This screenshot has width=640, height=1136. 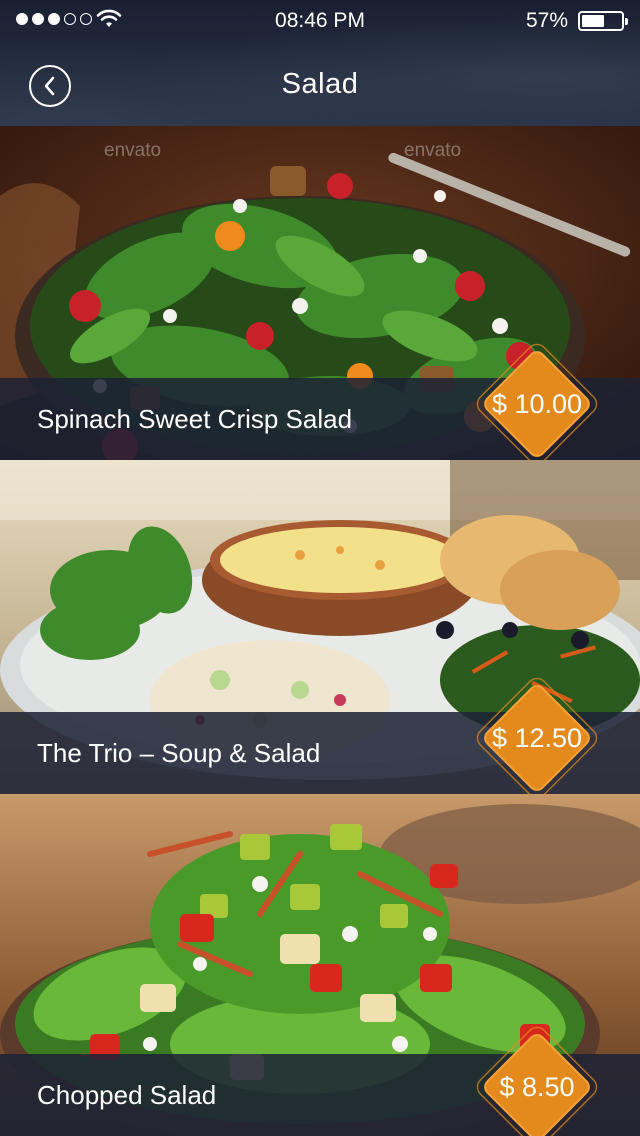 I want to click on page-title: Salad, so click(x=320, y=84).